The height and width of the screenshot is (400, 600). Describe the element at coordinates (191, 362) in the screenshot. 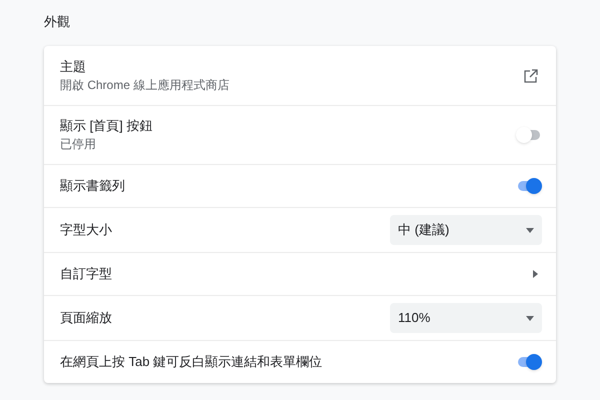

I see `setting-label: 在網頁上按 Tab 鍵可反白顯示連結和表單欄位` at that location.